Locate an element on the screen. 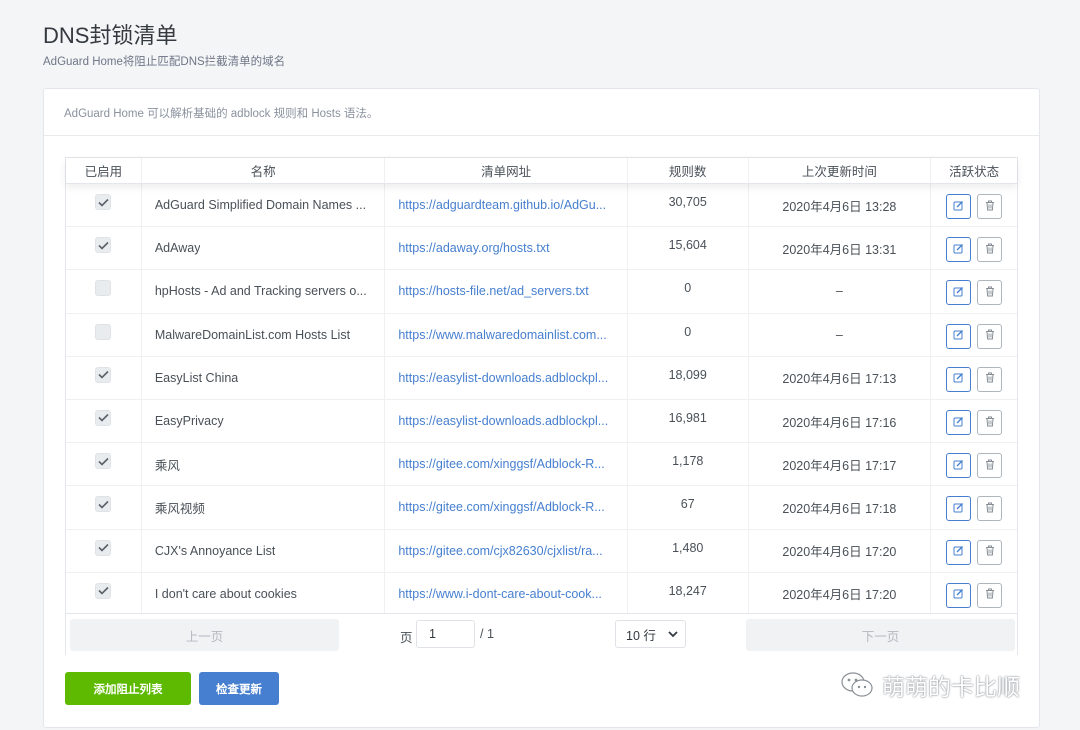  last-updated: 2020年4月6日 13:31 is located at coordinates (840, 248).